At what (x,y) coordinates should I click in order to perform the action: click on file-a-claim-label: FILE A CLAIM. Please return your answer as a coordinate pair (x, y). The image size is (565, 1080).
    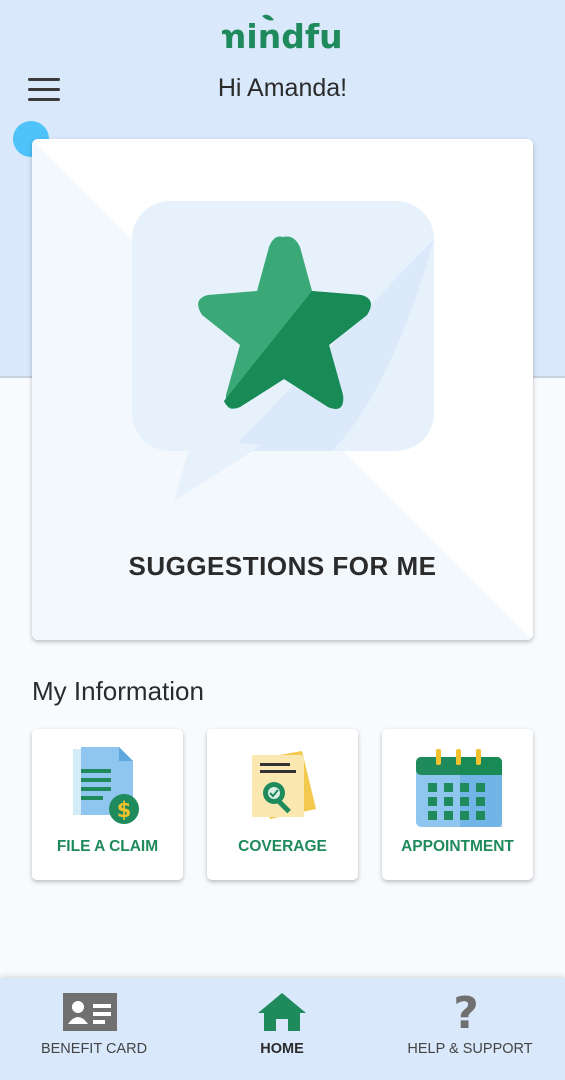
    Looking at the image, I should click on (107, 846).